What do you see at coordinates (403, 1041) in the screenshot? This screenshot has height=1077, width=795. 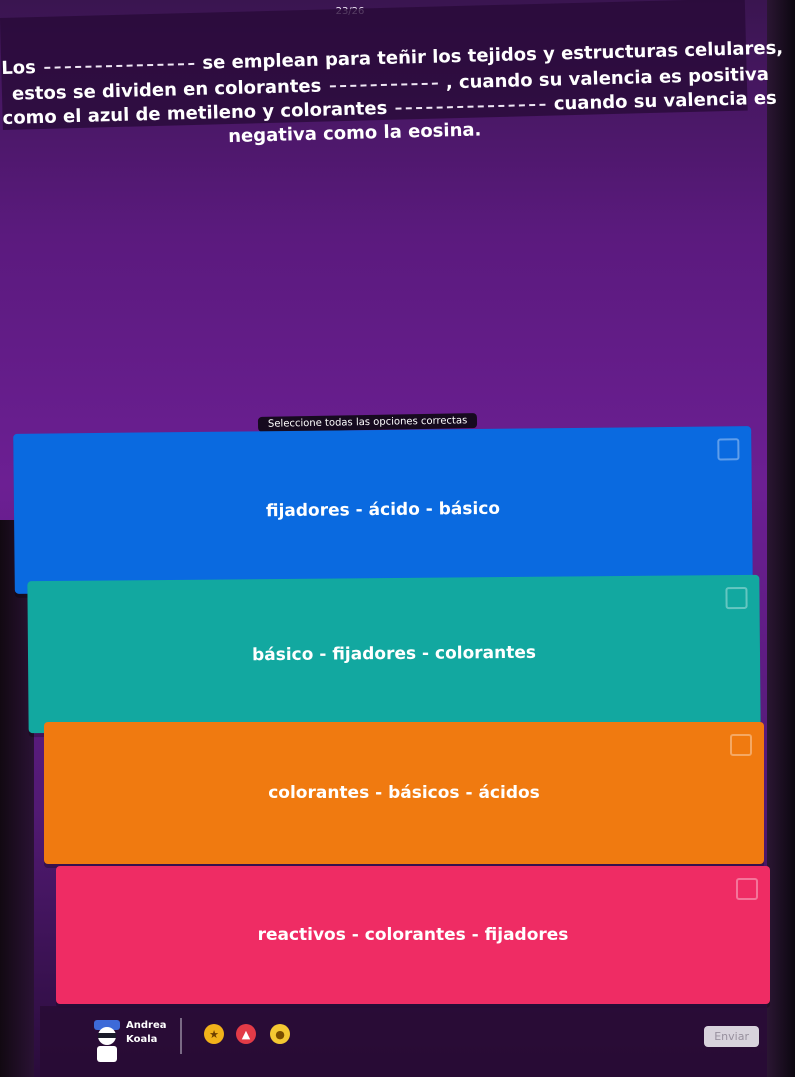 I see `footer-bar: Andrea Koala ★ ▲ ● Enviar` at bounding box center [403, 1041].